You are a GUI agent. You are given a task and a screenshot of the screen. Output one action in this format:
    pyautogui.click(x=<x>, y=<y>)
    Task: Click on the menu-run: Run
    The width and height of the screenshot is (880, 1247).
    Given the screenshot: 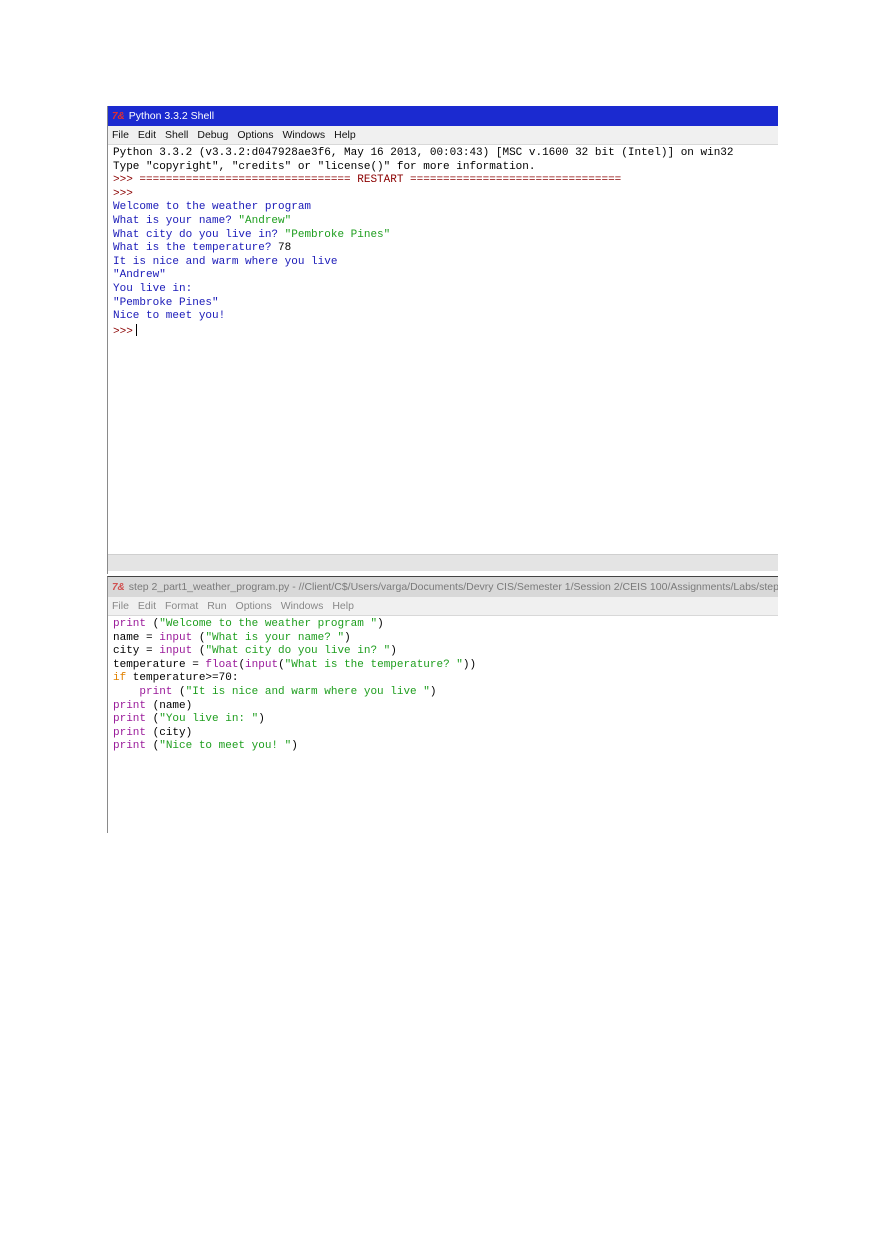 What is the action you would take?
    pyautogui.click(x=216, y=606)
    